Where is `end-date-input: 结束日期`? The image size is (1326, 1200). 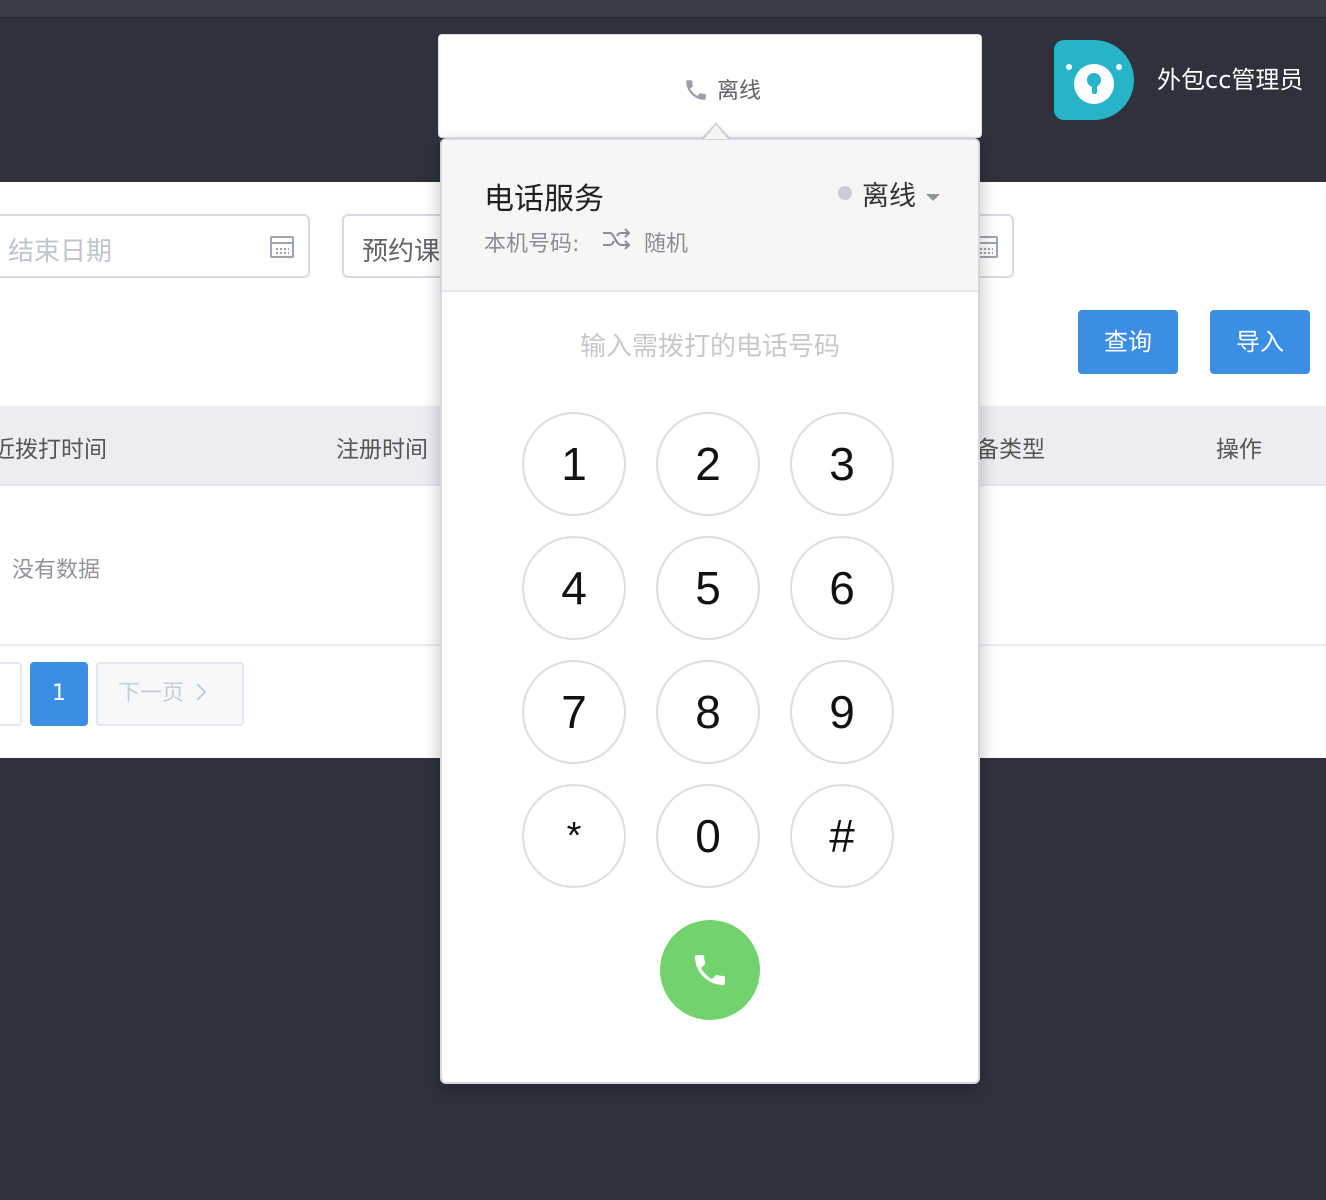 end-date-input: 结束日期 is located at coordinates (155, 246).